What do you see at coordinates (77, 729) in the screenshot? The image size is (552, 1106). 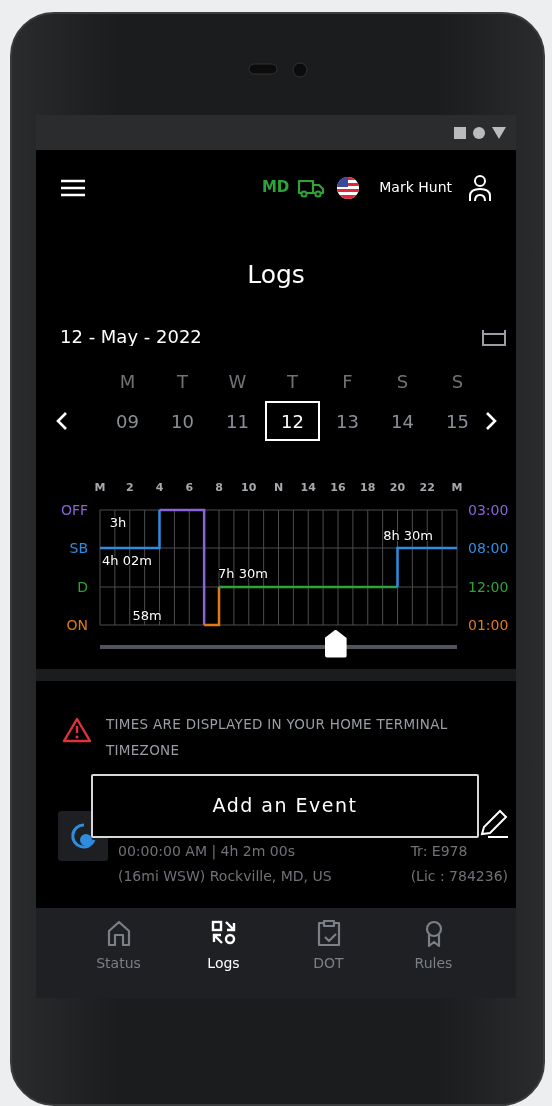 I see `warning-icon` at bounding box center [77, 729].